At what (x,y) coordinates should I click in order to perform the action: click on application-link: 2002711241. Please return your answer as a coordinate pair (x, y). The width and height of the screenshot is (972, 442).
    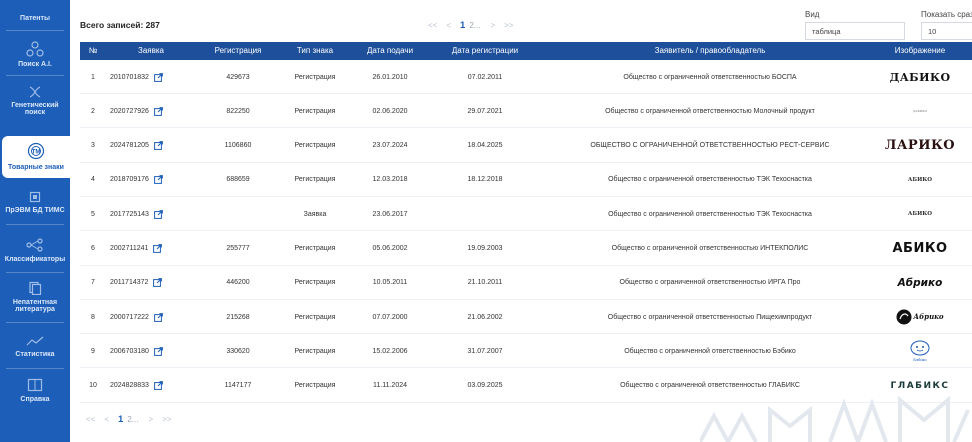
    Looking at the image, I should click on (153, 249).